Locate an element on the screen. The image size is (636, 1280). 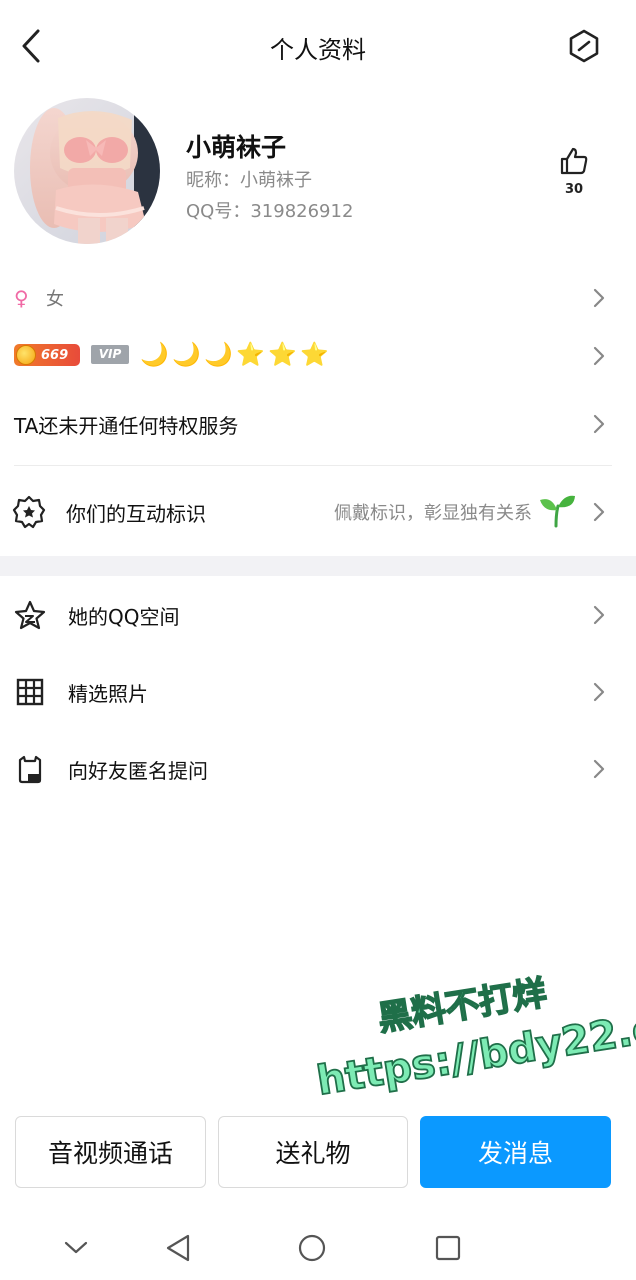
page-title: 个人资料 is located at coordinates (318, 50).